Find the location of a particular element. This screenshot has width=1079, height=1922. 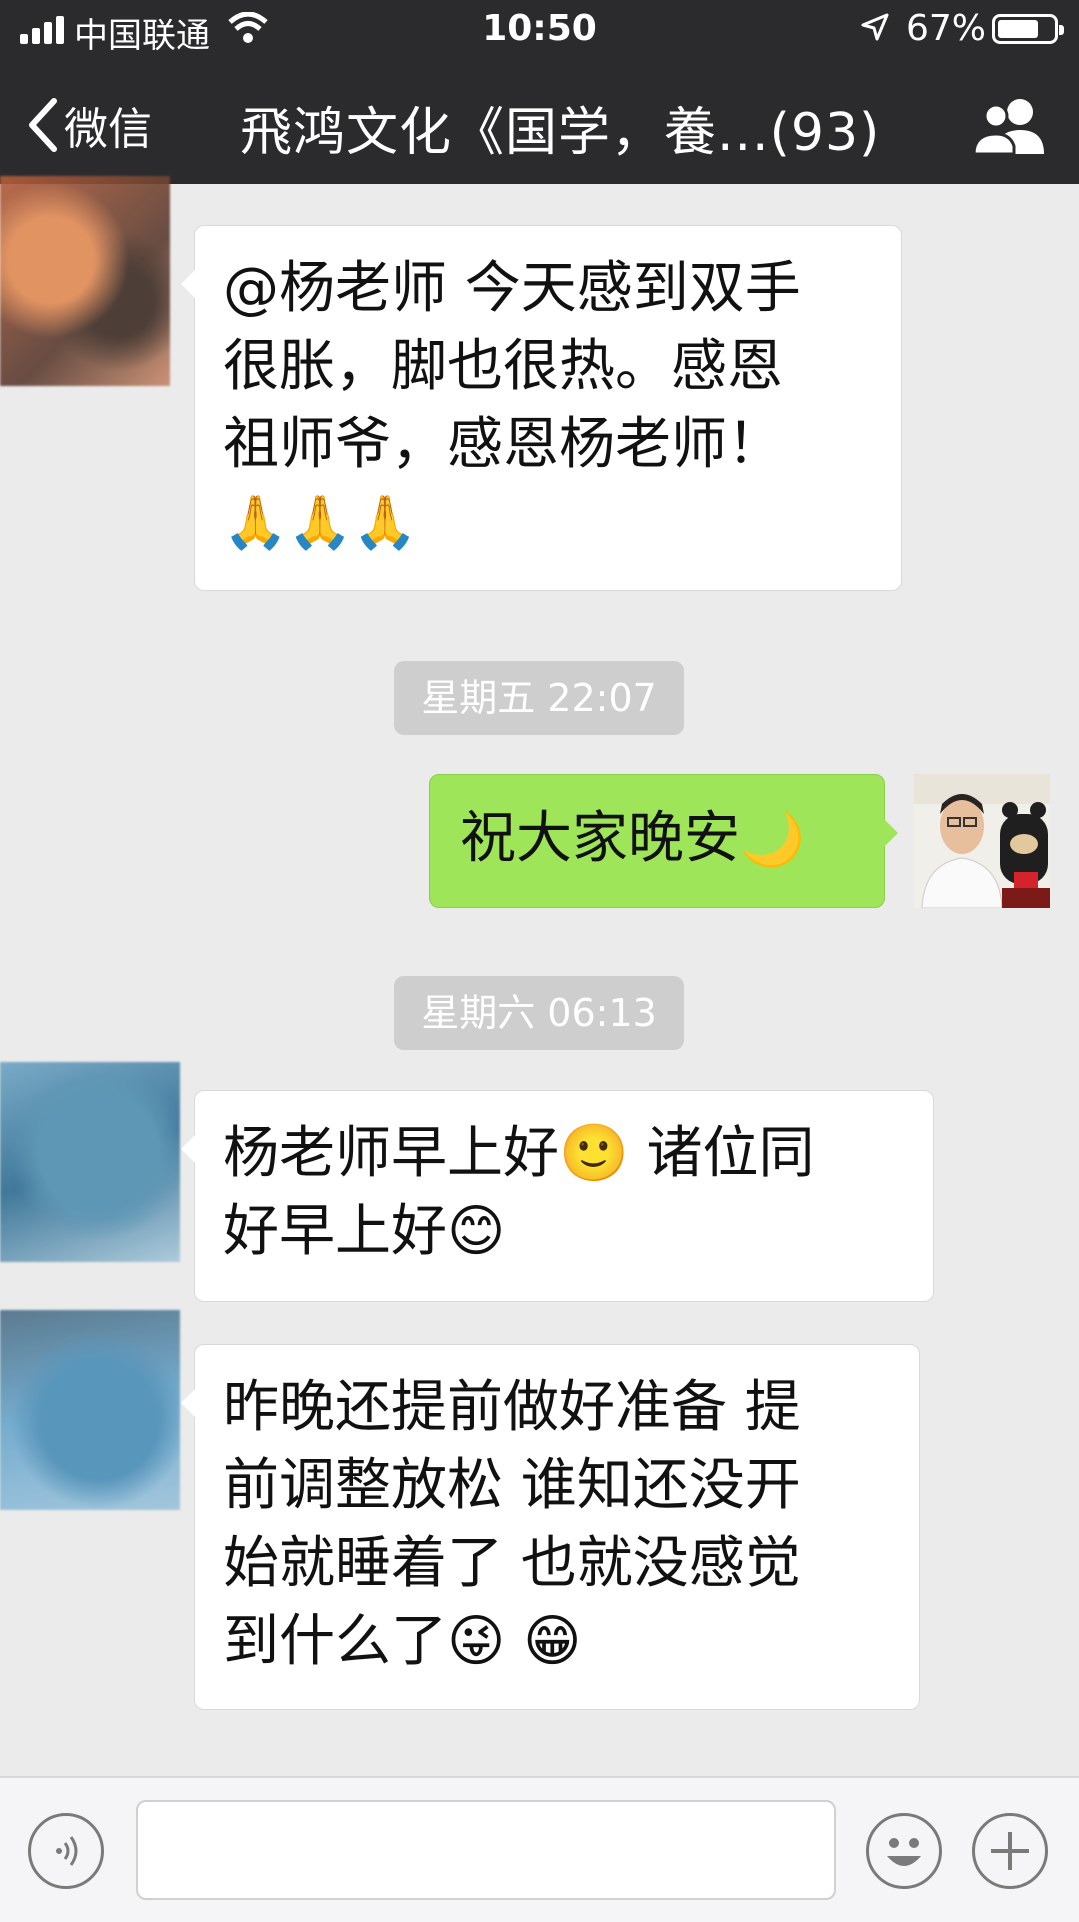

folded-hands-emoji: 🙏🙏🙏 is located at coordinates (320, 523).